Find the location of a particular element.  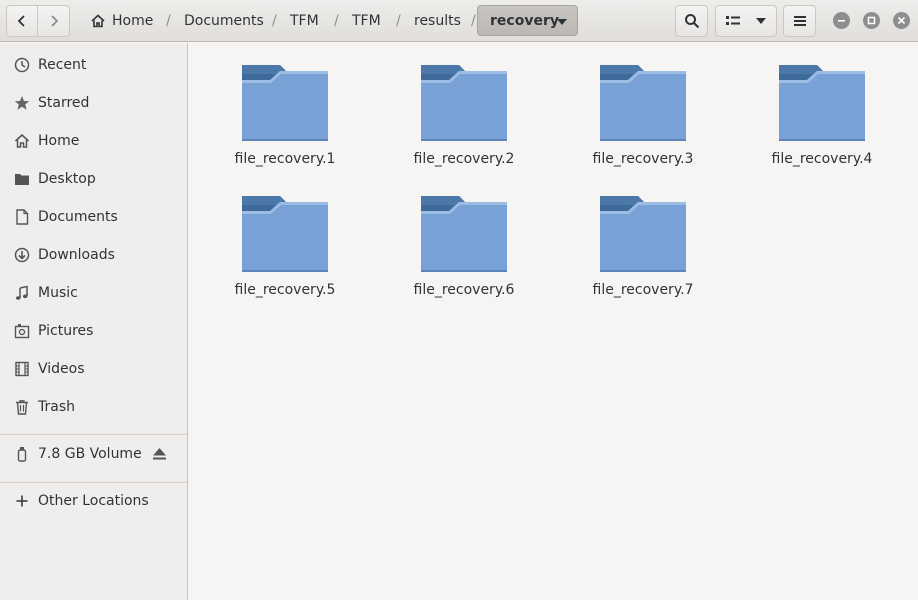

folder-item: file_recovery.7 is located at coordinates (643, 254).